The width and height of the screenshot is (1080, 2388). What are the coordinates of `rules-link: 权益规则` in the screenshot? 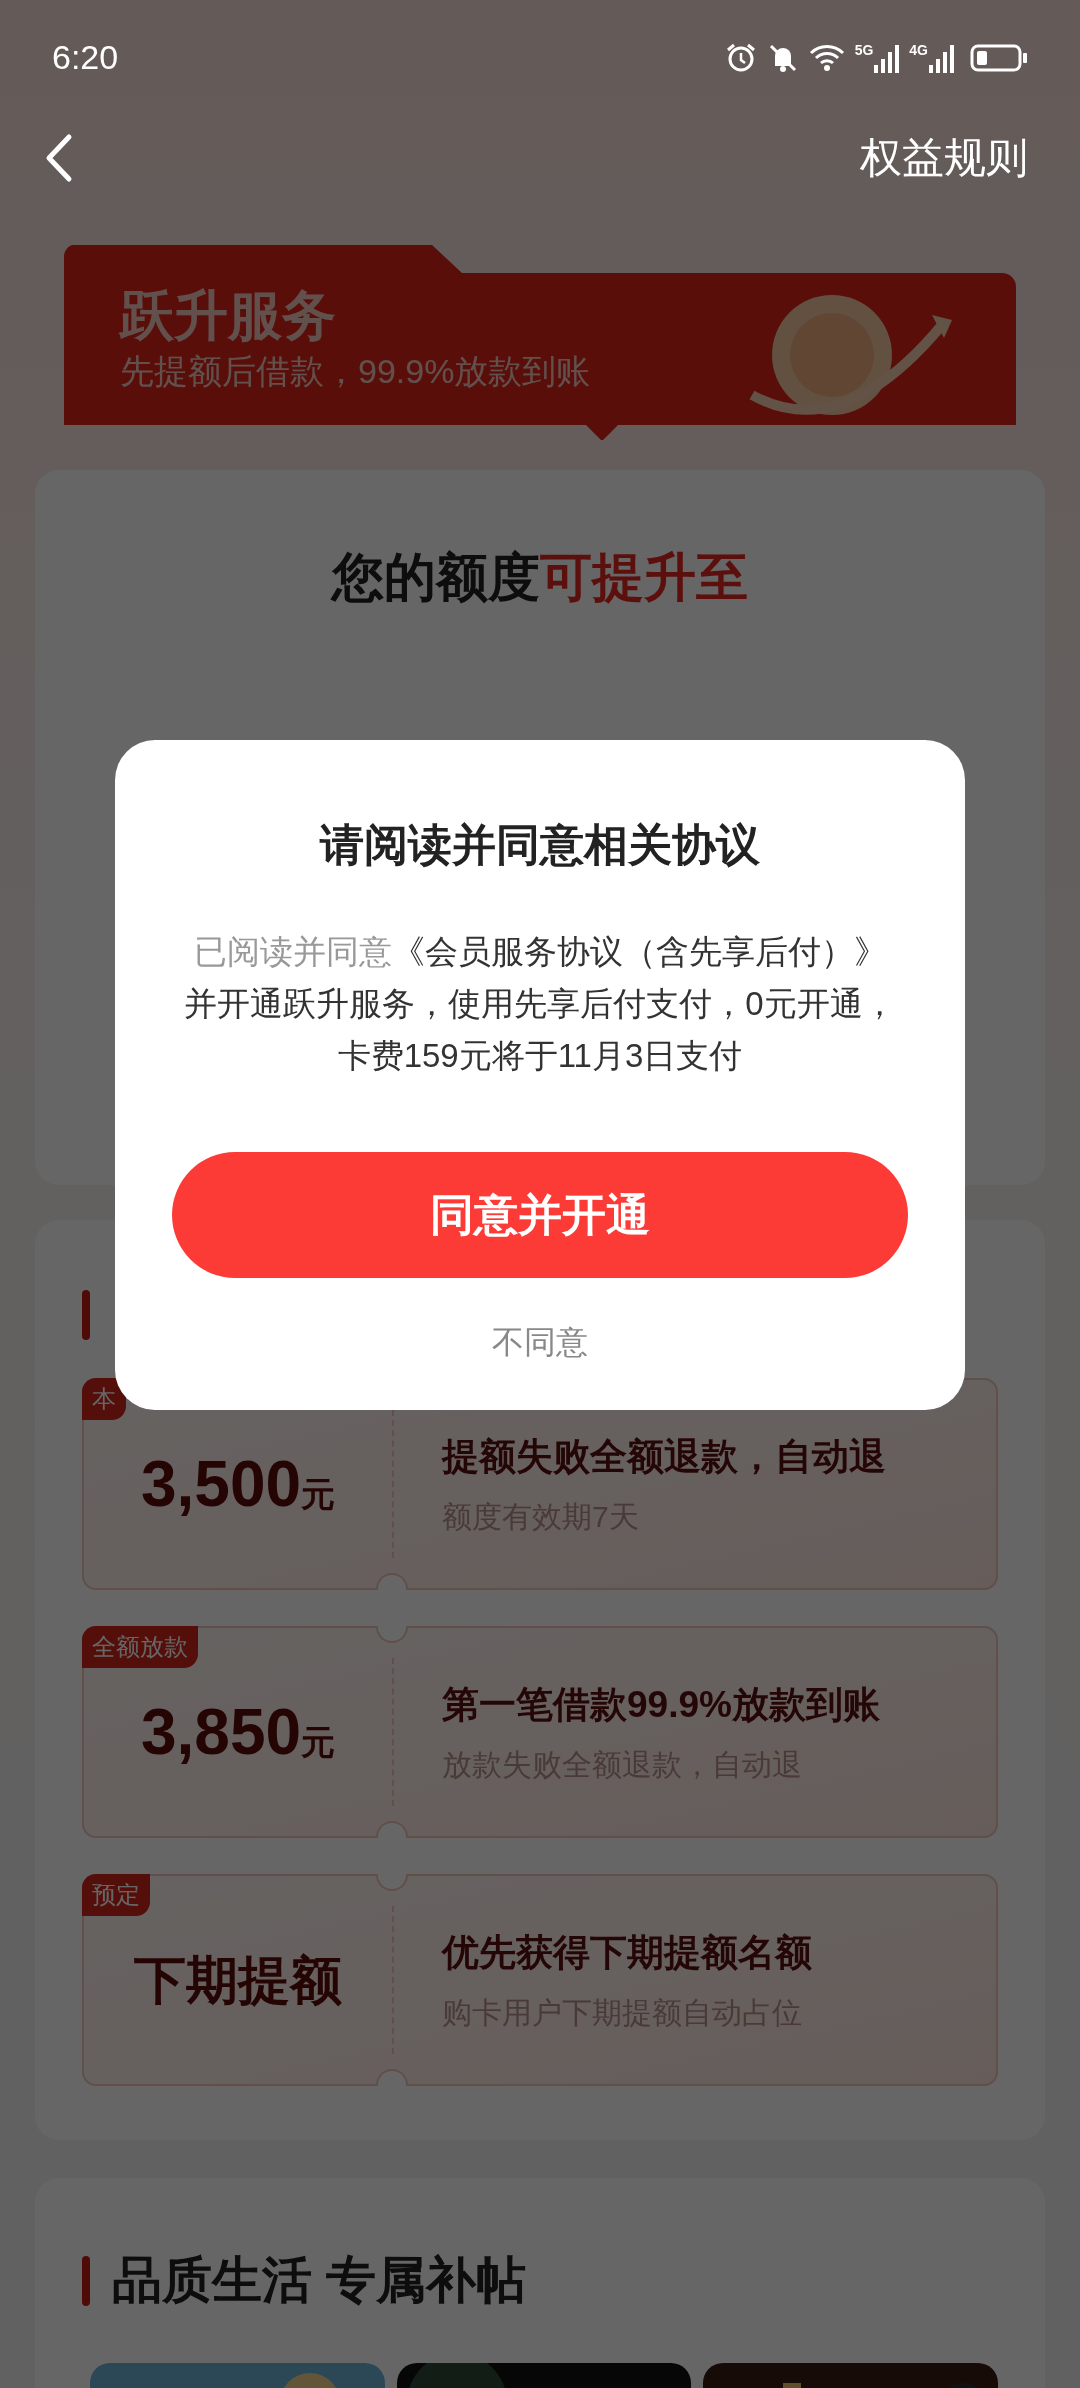 It's located at (944, 157).